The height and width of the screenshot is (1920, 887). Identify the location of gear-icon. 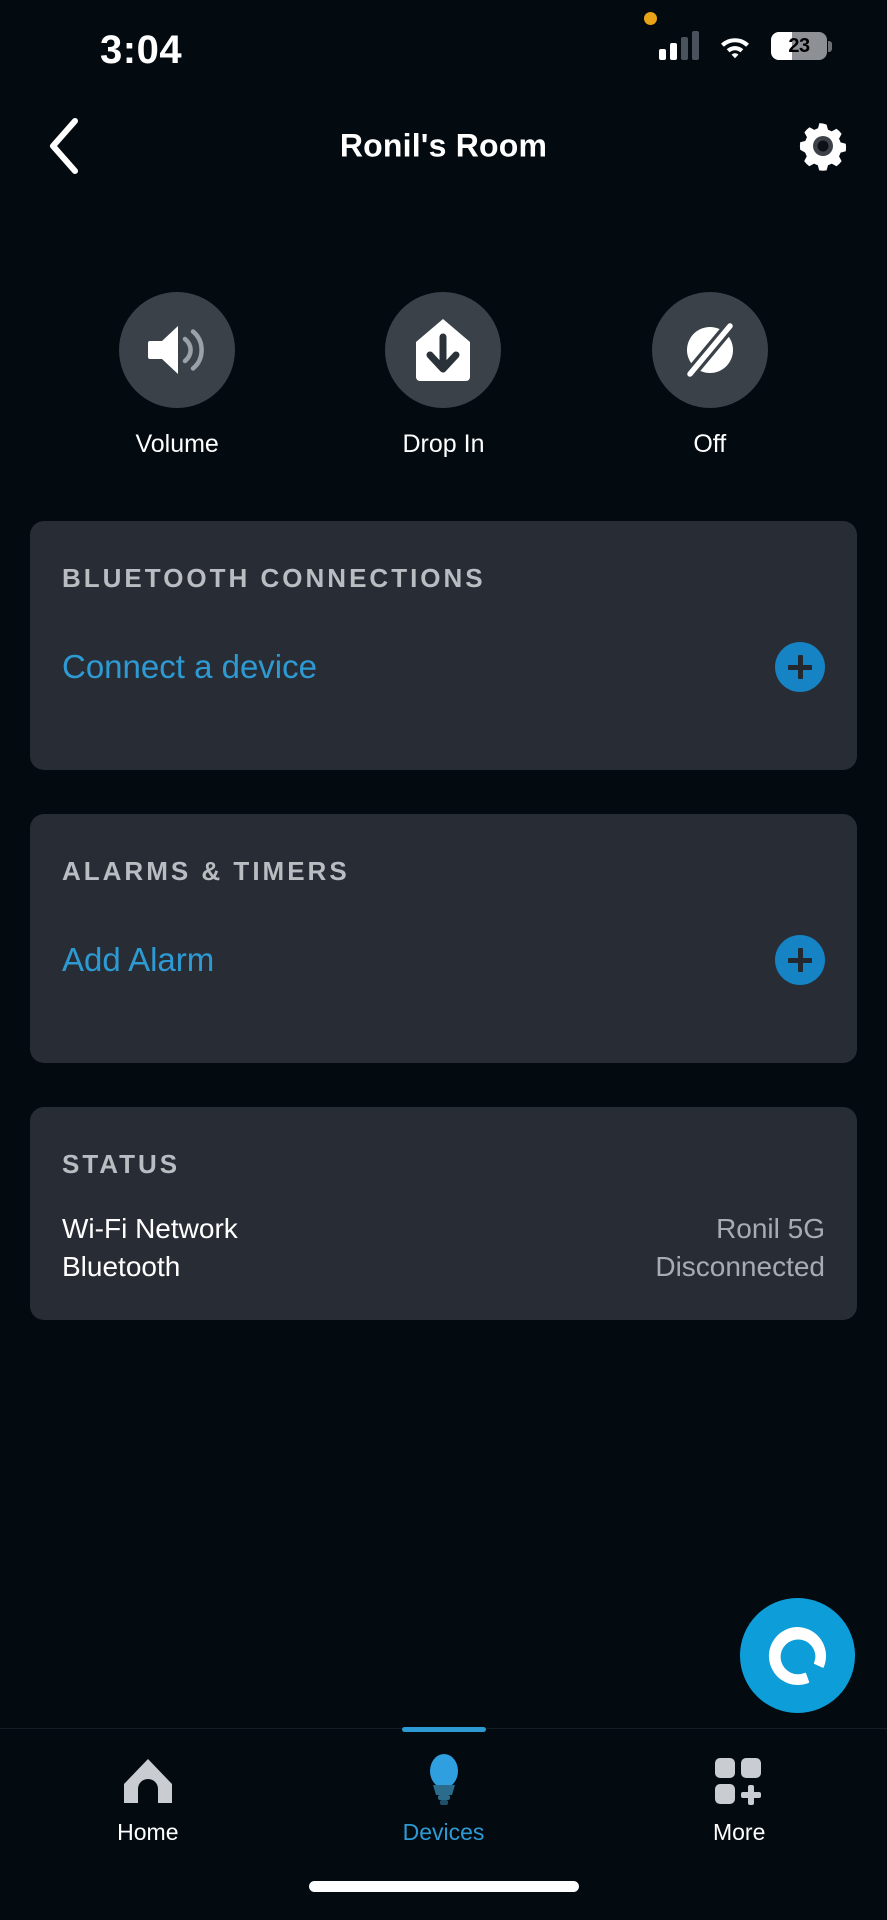
(823, 147).